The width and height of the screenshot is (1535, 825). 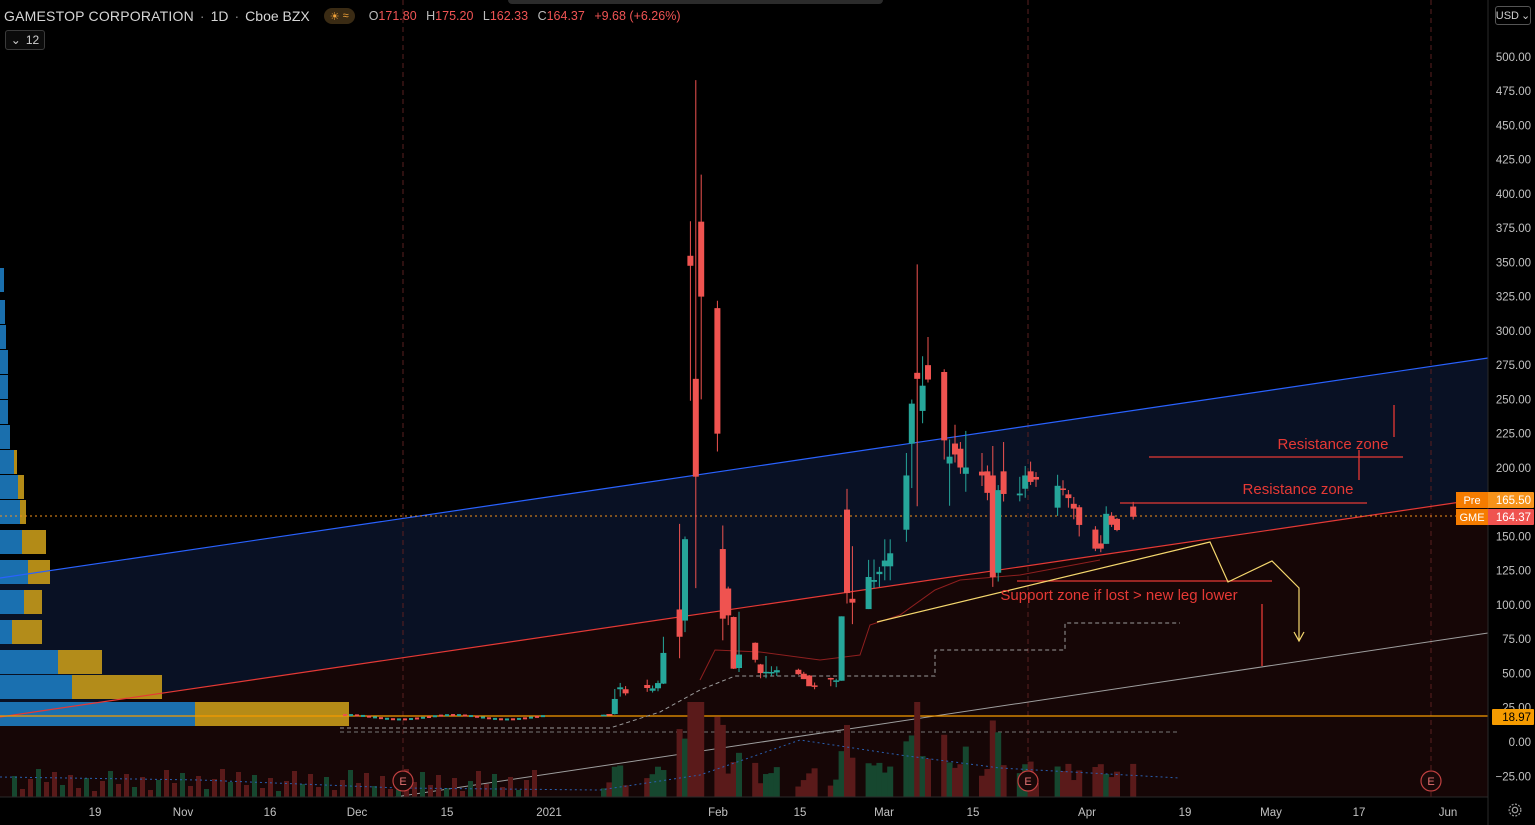 What do you see at coordinates (1359, 813) in the screenshot?
I see `x-axis-tick: 17` at bounding box center [1359, 813].